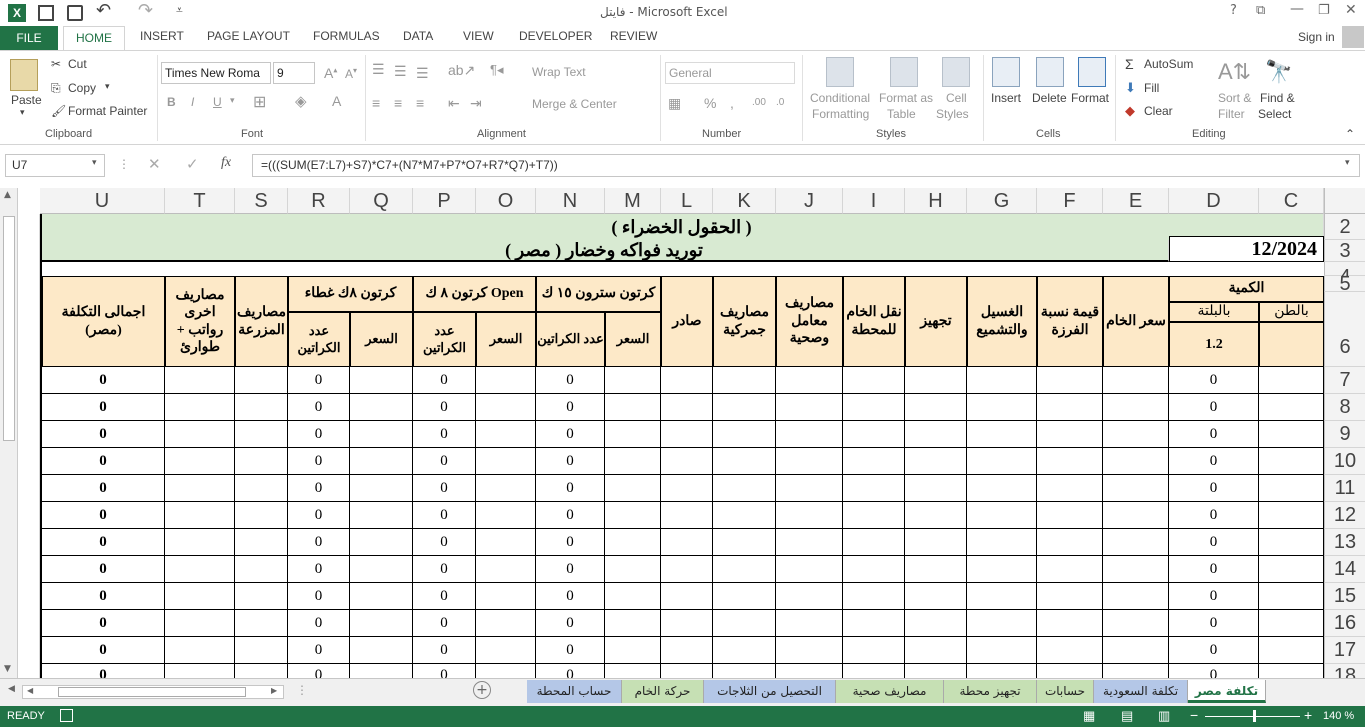 The width and height of the screenshot is (1365, 727). I want to click on column-header-l: L, so click(687, 201).